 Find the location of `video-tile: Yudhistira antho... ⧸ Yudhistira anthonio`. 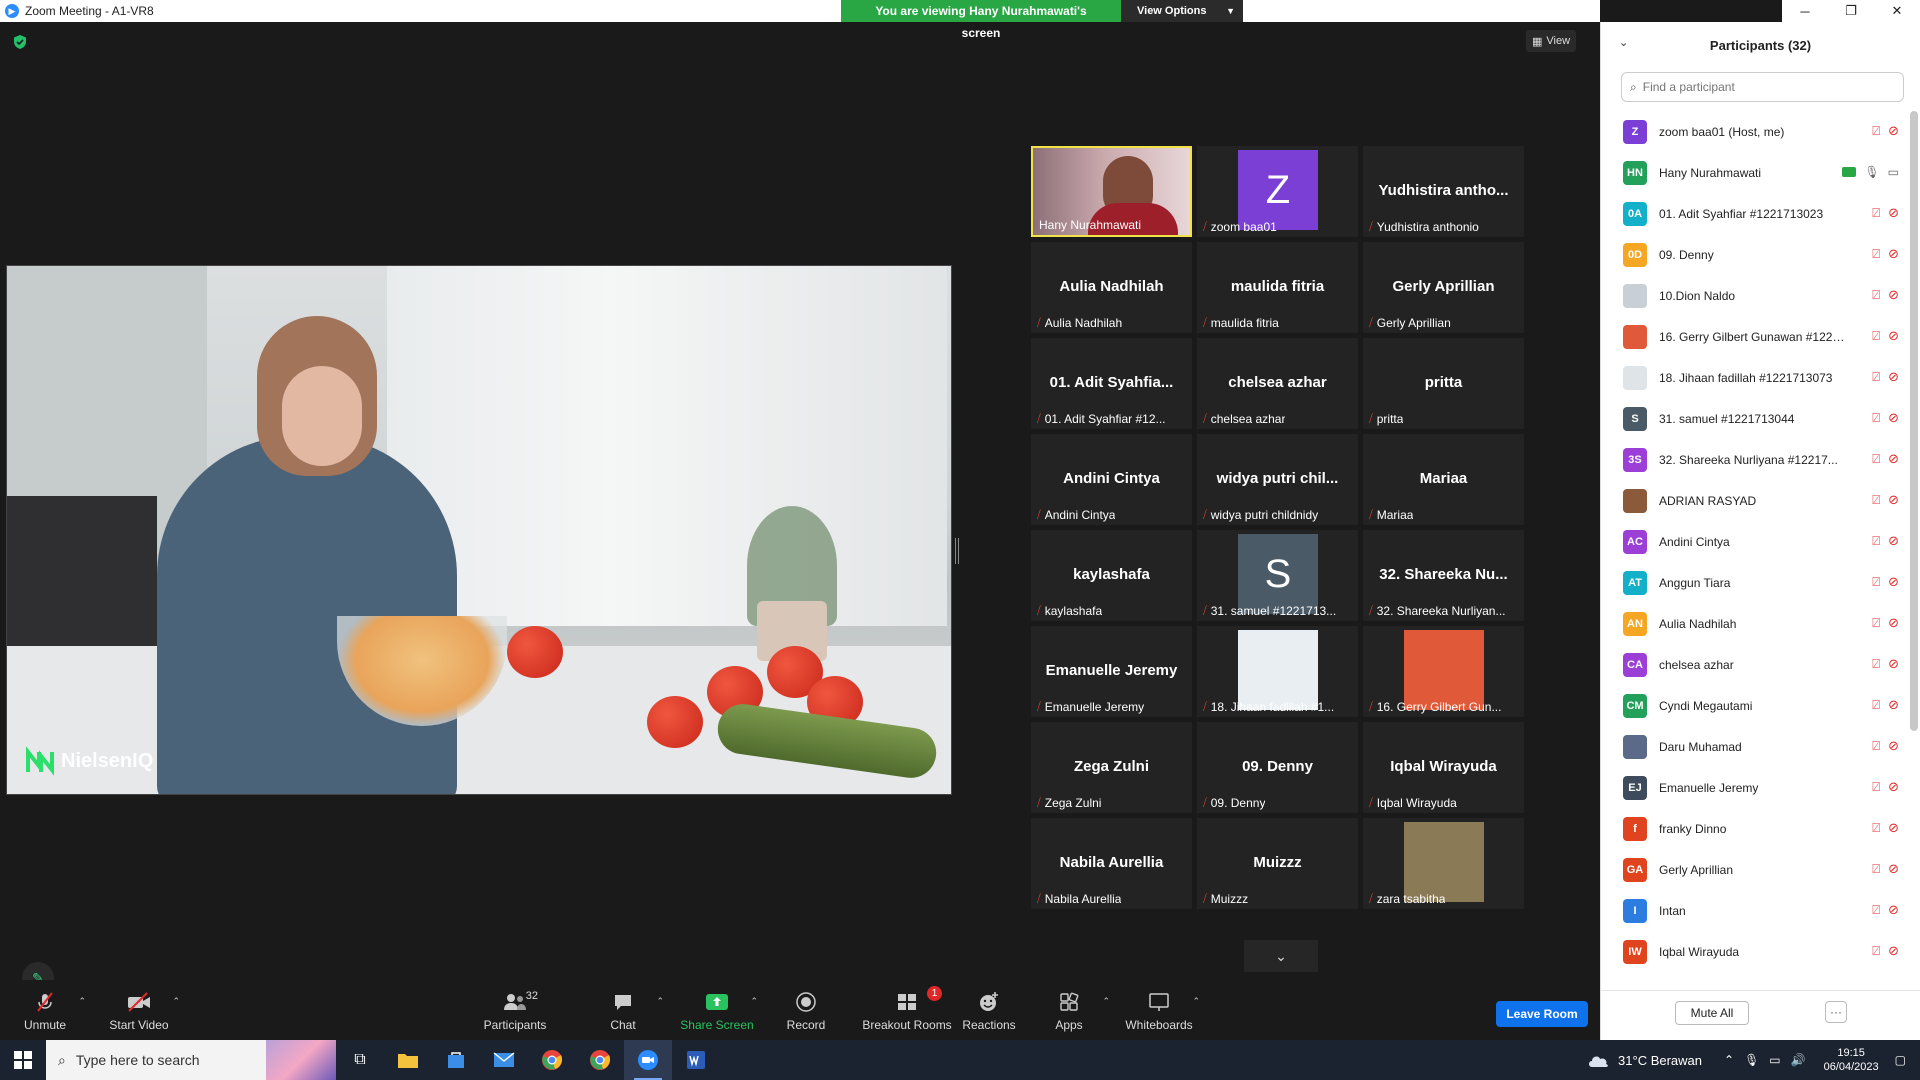

video-tile: Yudhistira antho... ⧸ Yudhistira anthonio is located at coordinates (1443, 191).